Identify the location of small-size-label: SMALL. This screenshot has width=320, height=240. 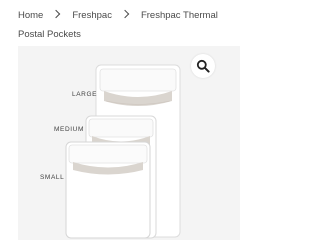
(52, 177).